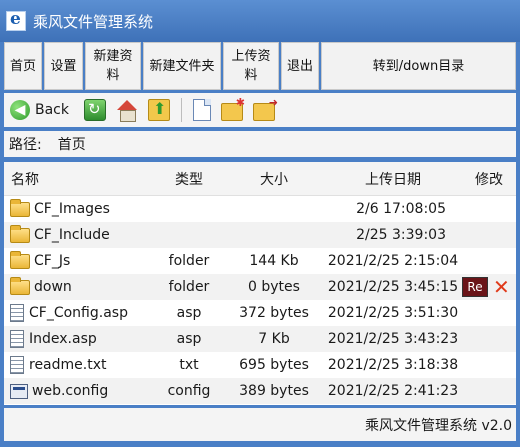  What do you see at coordinates (393, 339) in the screenshot?
I see `file-date: 2021/2/25 3:43:23` at bounding box center [393, 339].